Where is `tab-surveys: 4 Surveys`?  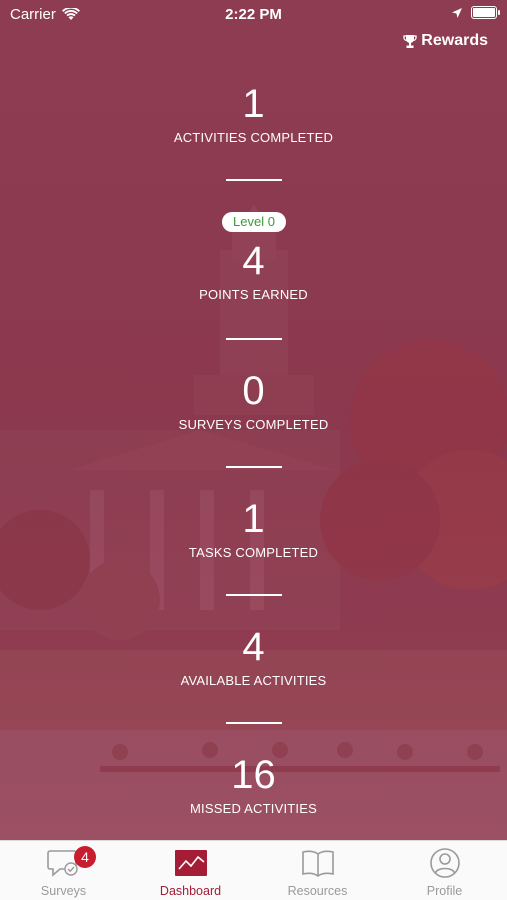
tab-surveys: 4 Surveys is located at coordinates (63, 870).